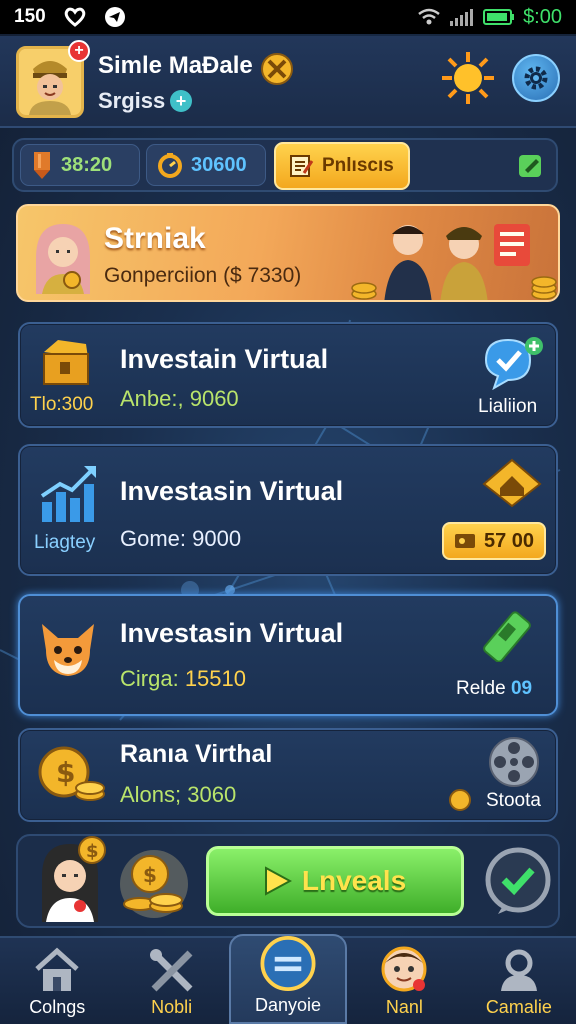  Describe the element at coordinates (63, 259) in the screenshot. I see `woman-avatar-icon` at that location.